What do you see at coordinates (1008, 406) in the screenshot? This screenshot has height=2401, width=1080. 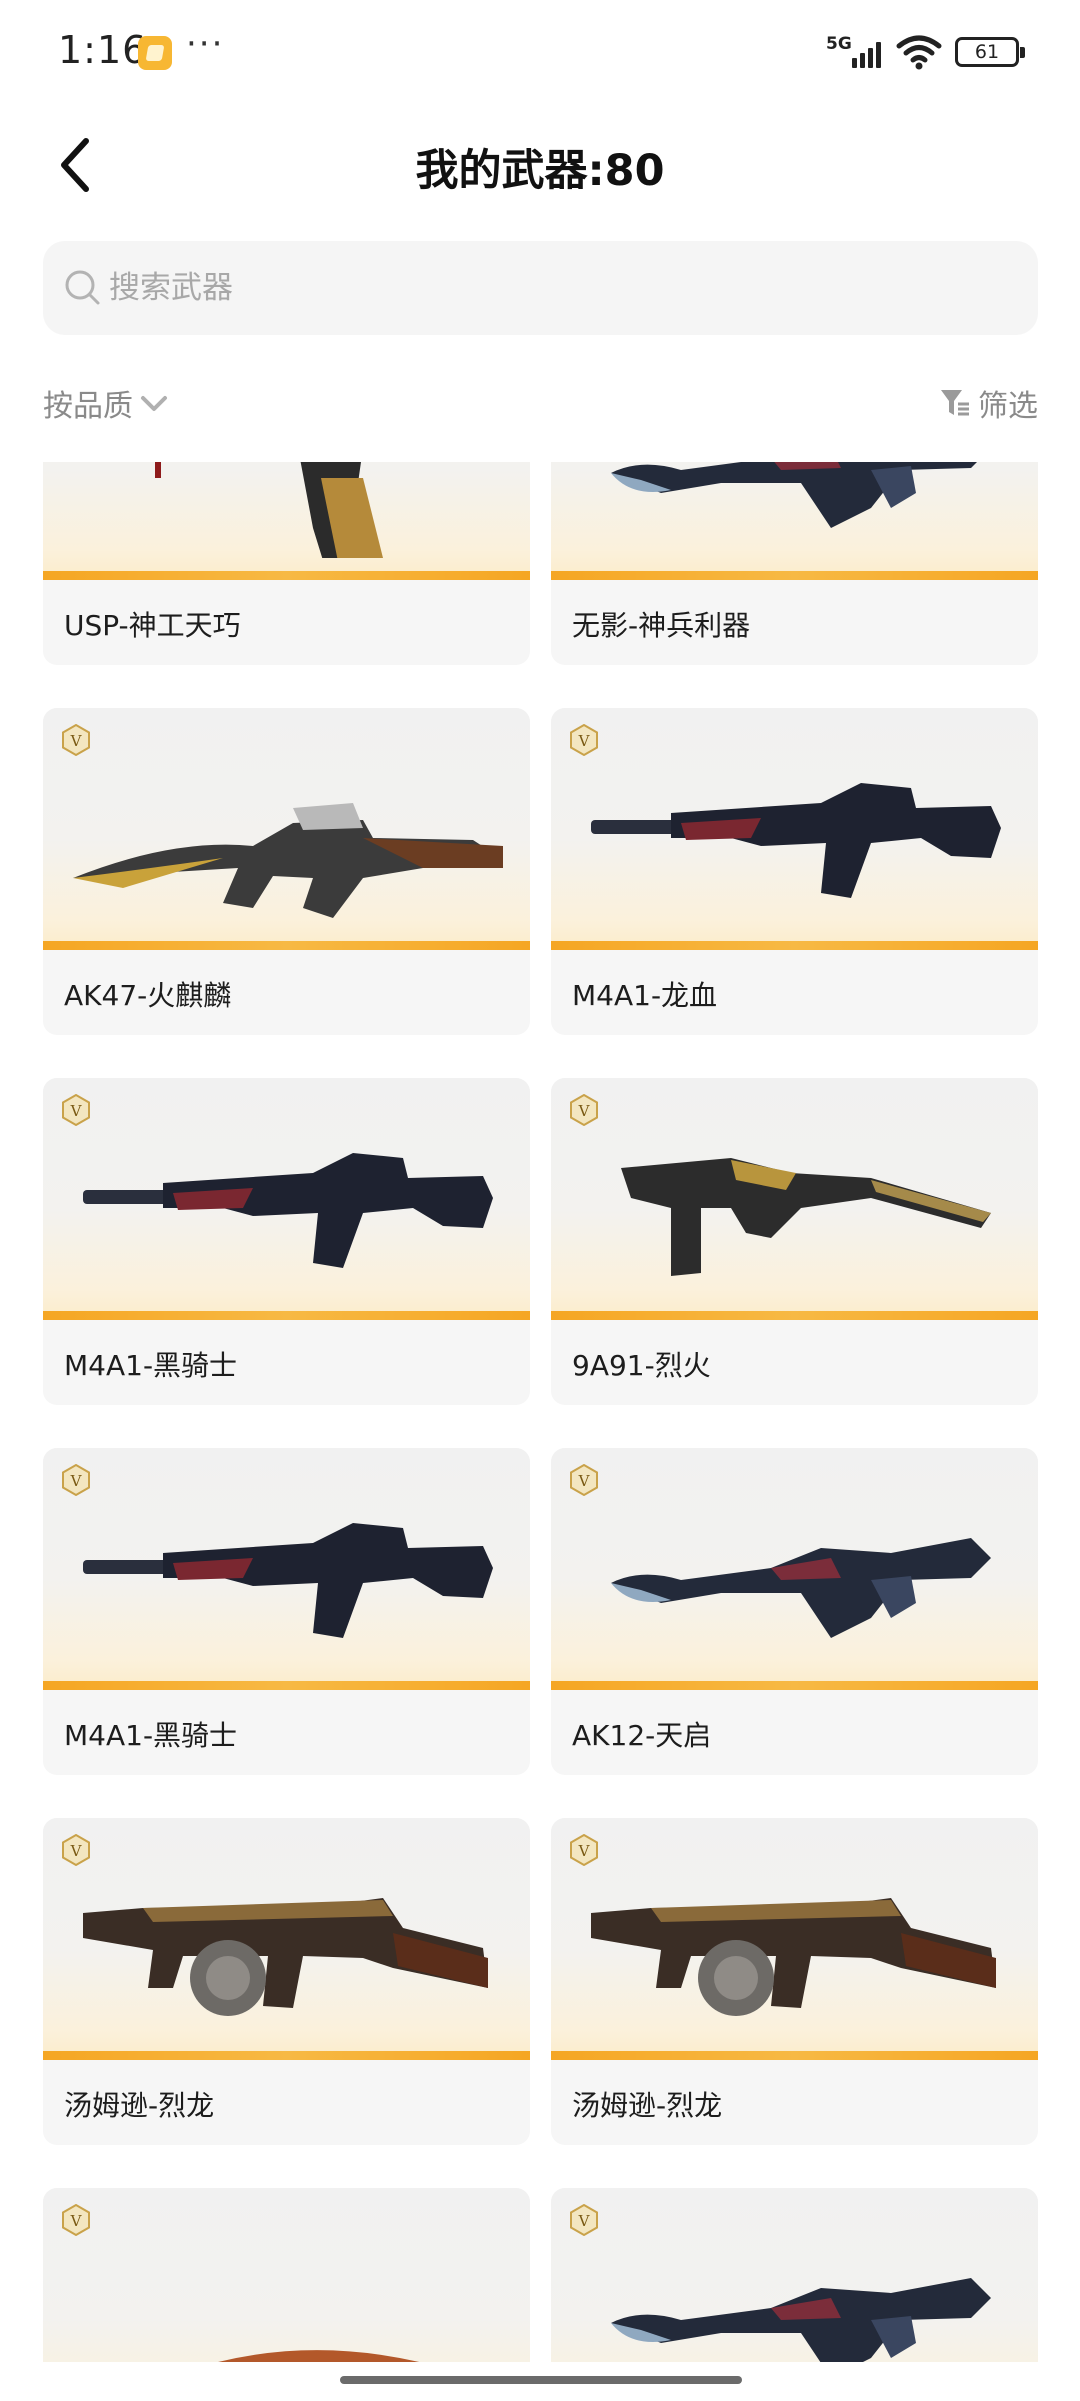 I see `filter-label: 筛选` at bounding box center [1008, 406].